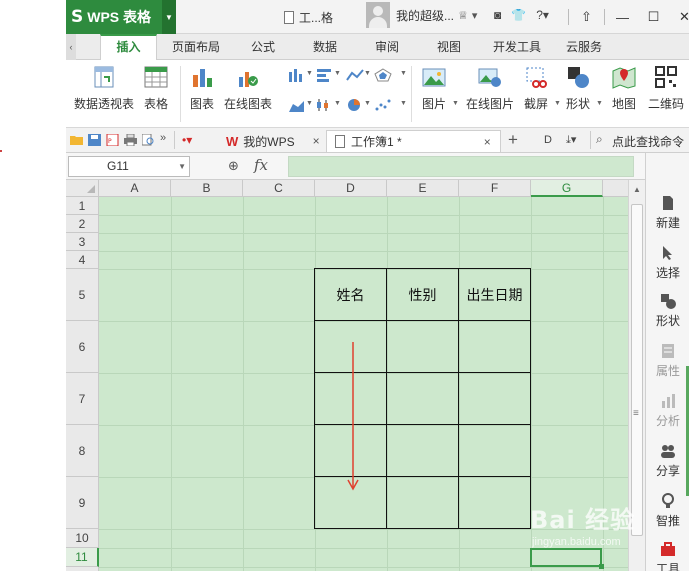 This screenshot has width=689, height=571. What do you see at coordinates (383, 105) in the screenshot?
I see `scatter-chart-icon` at bounding box center [383, 105].